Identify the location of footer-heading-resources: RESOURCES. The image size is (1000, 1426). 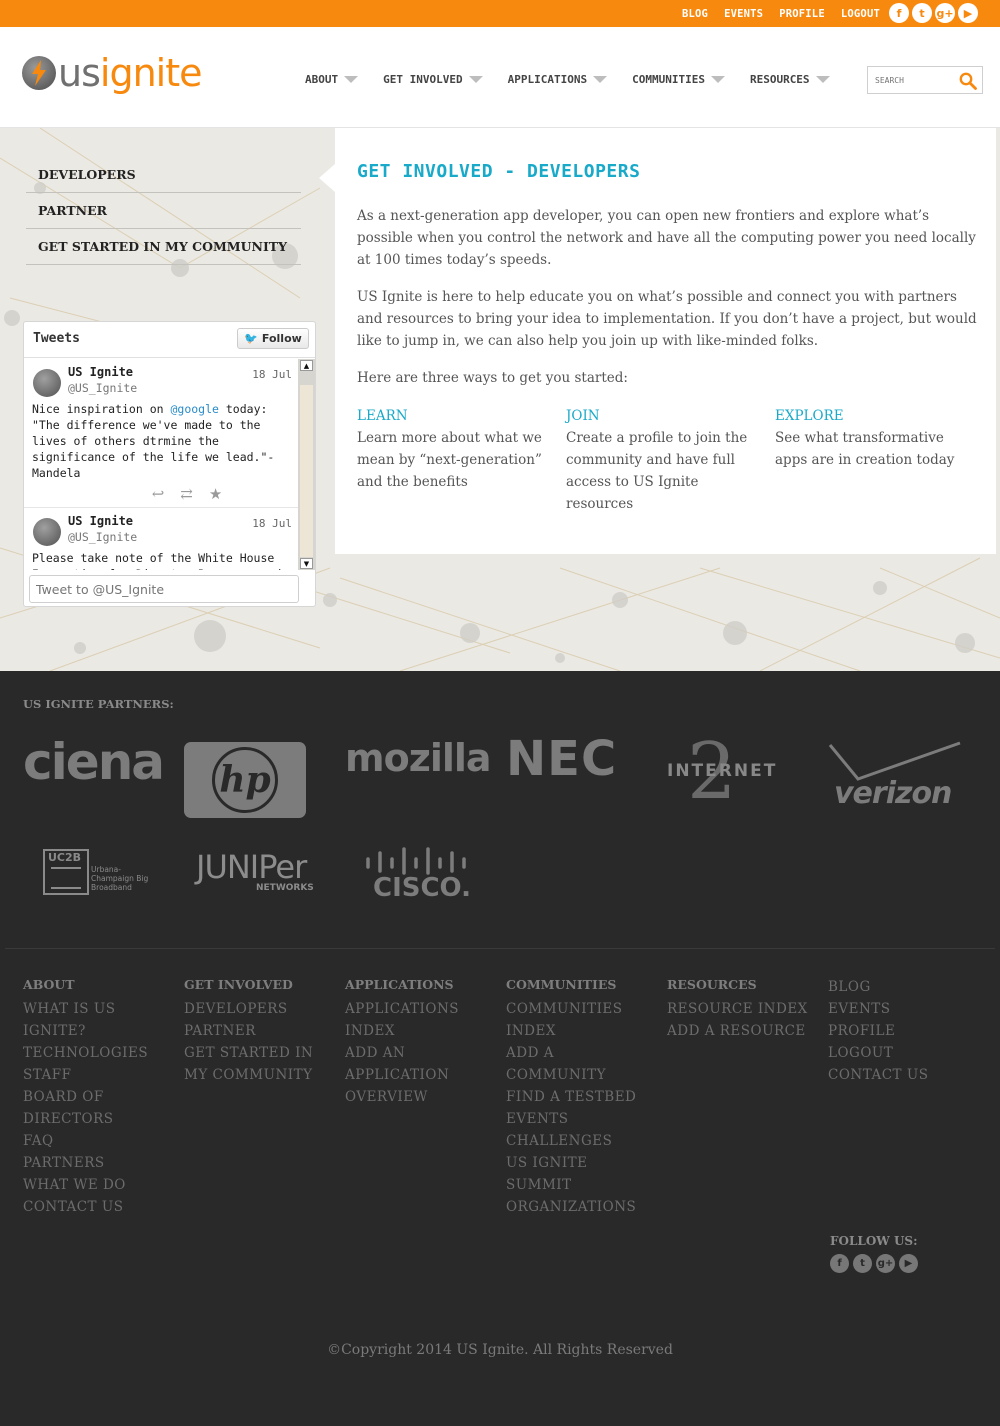
(744, 985).